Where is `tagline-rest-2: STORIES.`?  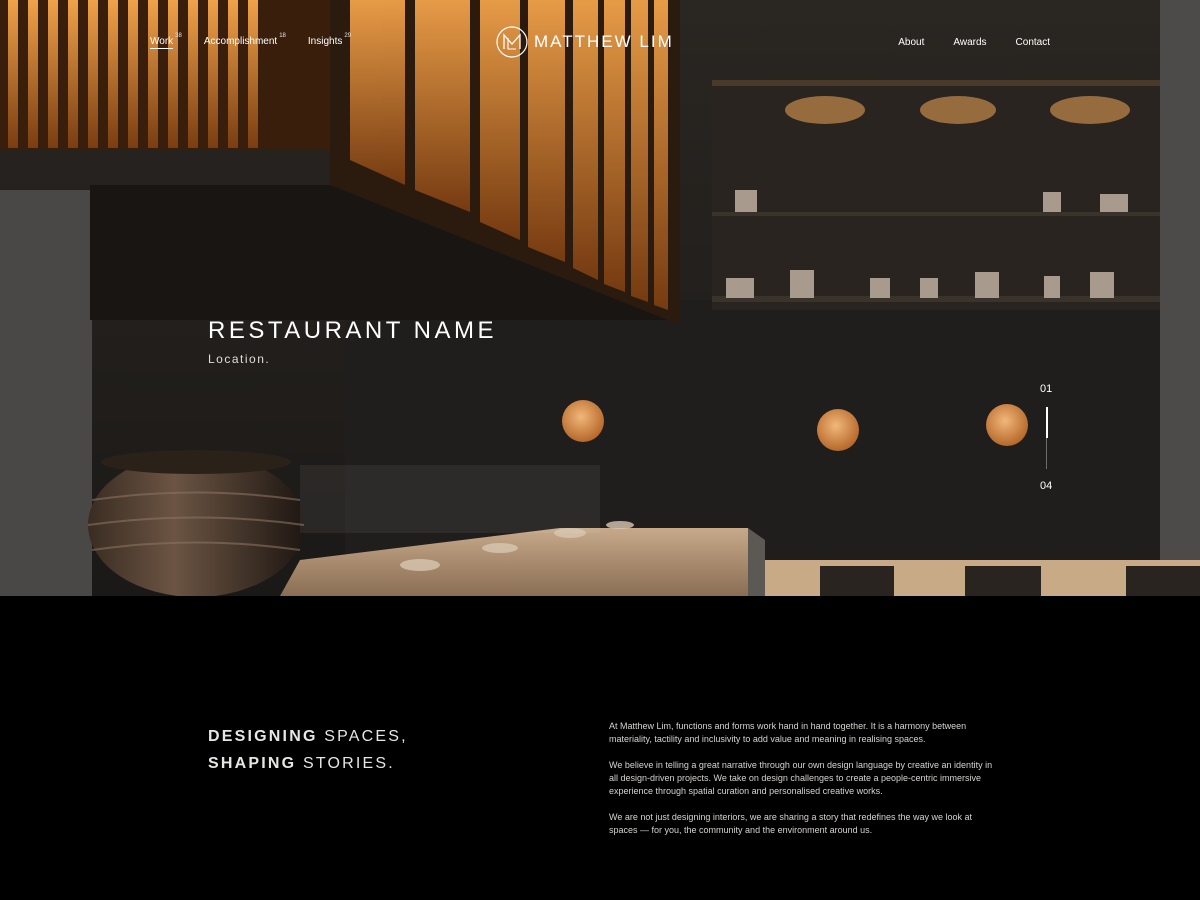
tagline-rest-2: STORIES. is located at coordinates (345, 763).